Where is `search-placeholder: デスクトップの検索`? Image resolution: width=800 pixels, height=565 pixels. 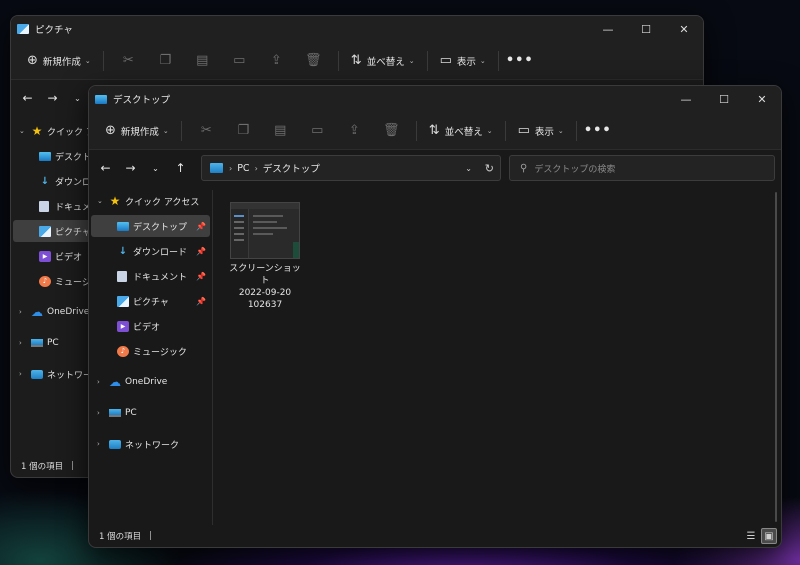 search-placeholder: デスクトップの検索 is located at coordinates (575, 169).